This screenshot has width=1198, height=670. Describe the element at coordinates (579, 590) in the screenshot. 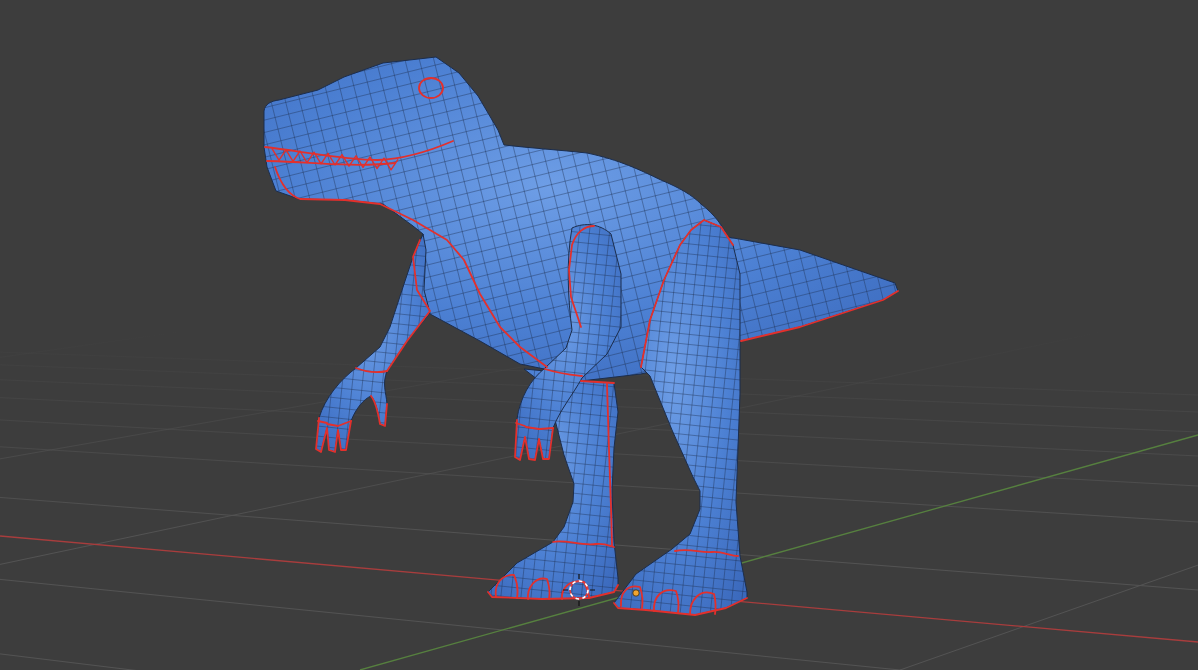

I see `crosshair-icon` at that location.